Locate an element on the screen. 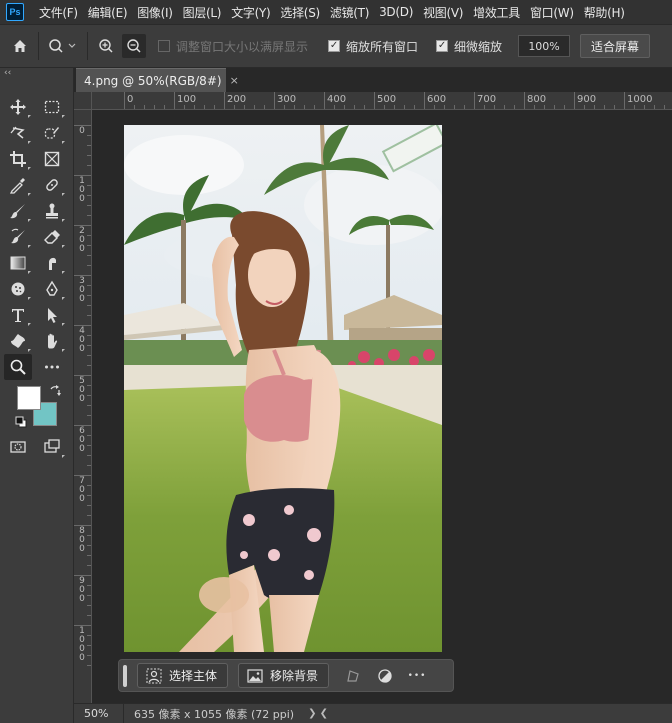  menu-layer: 图层(L) is located at coordinates (202, 12).